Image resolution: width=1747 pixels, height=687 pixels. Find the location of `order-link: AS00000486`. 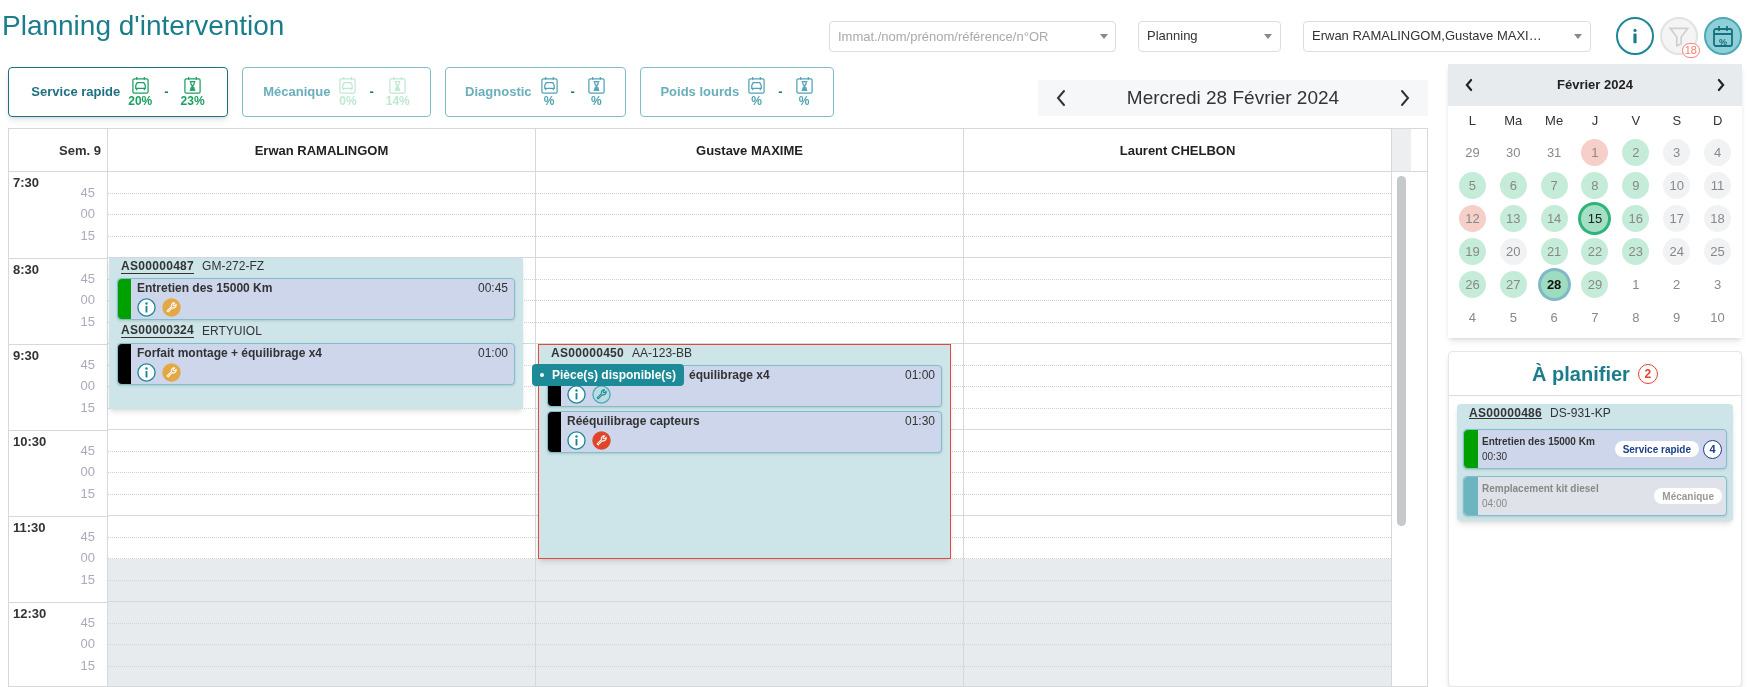

order-link: AS00000486 is located at coordinates (1506, 413).